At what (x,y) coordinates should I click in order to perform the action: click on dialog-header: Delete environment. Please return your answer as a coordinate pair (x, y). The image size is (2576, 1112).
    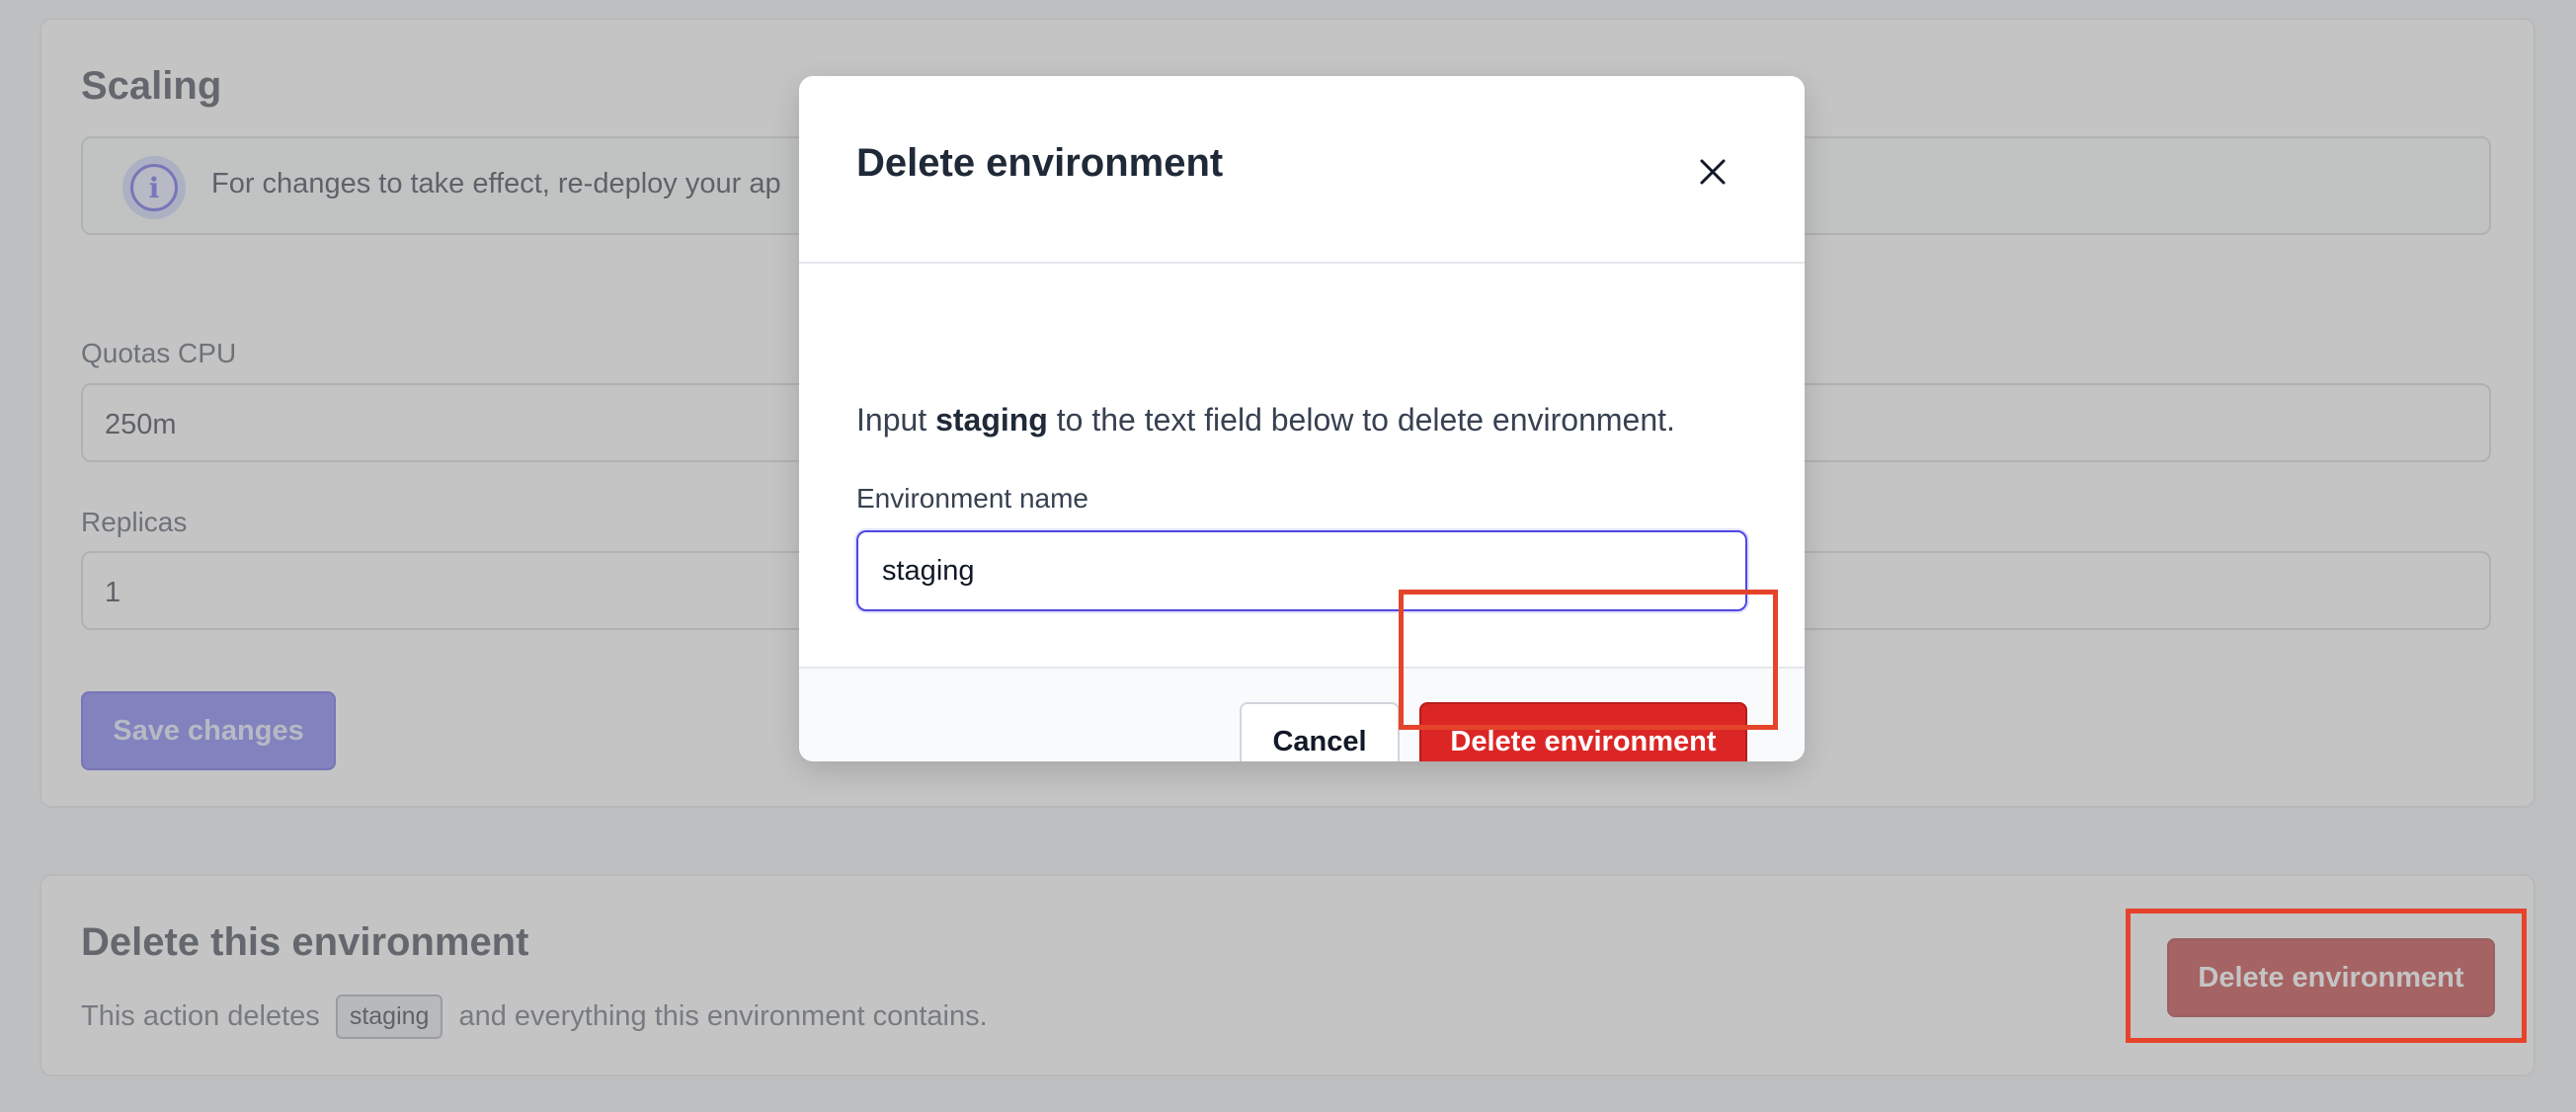
    Looking at the image, I should click on (1302, 170).